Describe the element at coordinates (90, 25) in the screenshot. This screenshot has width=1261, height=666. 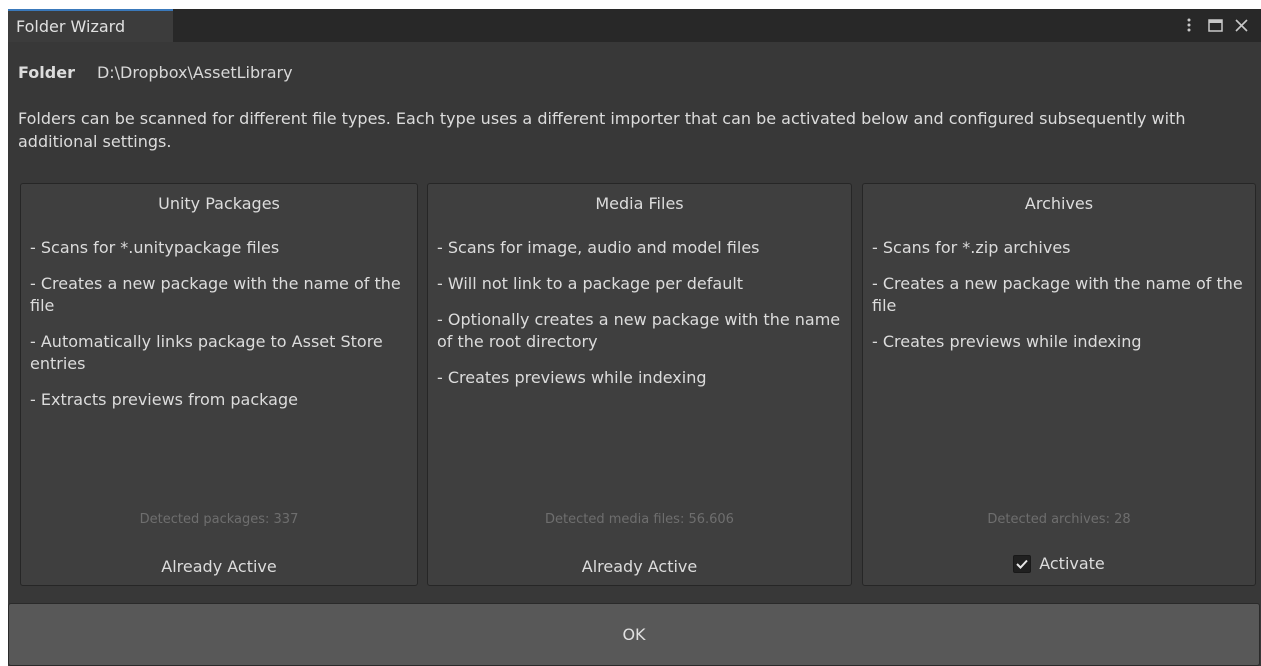
I see `tab-folder-wizard: Folder Wizard` at that location.